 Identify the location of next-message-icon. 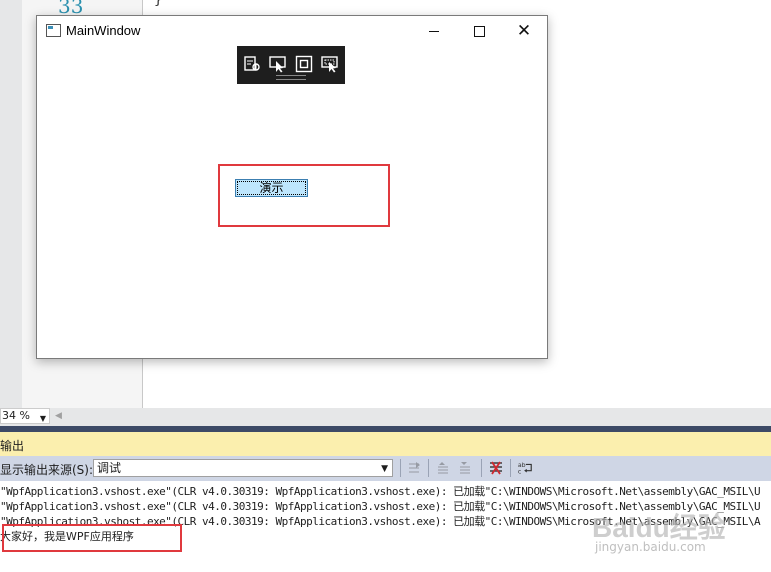
(465, 468).